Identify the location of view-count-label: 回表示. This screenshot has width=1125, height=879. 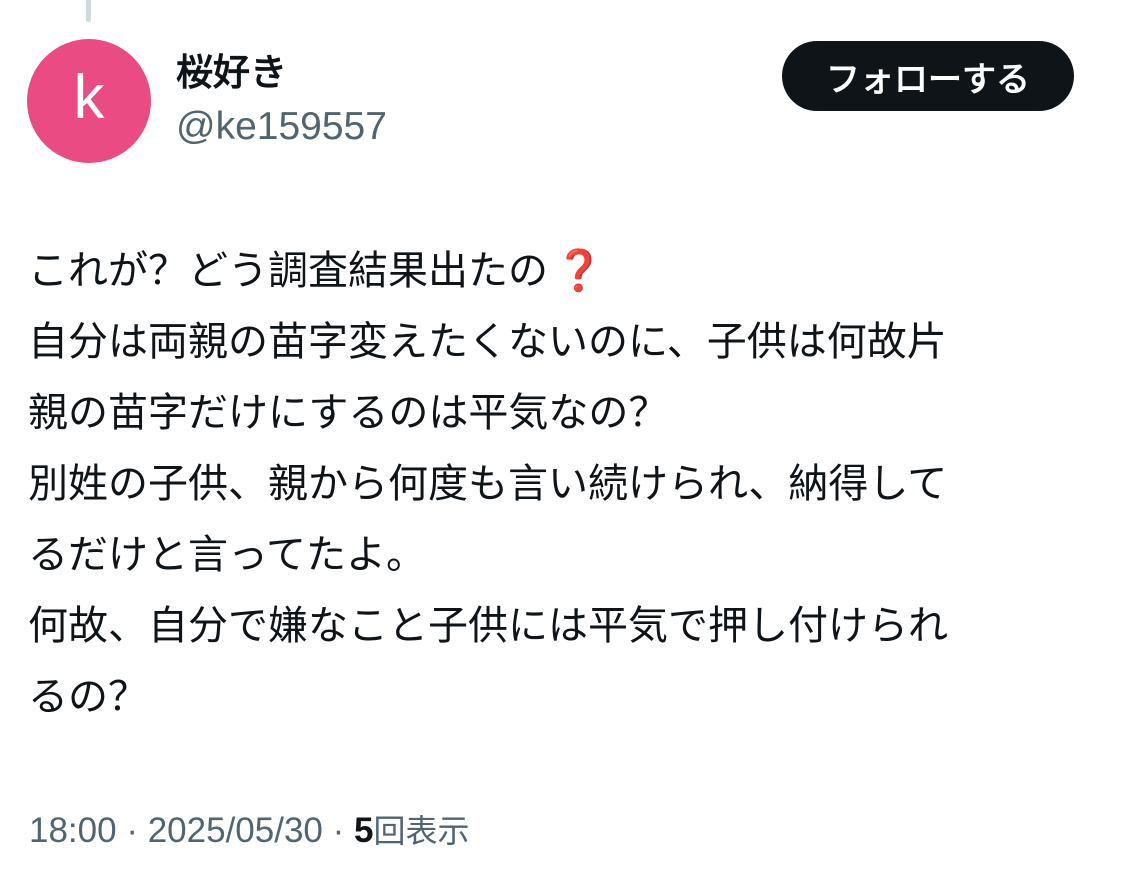
(421, 831).